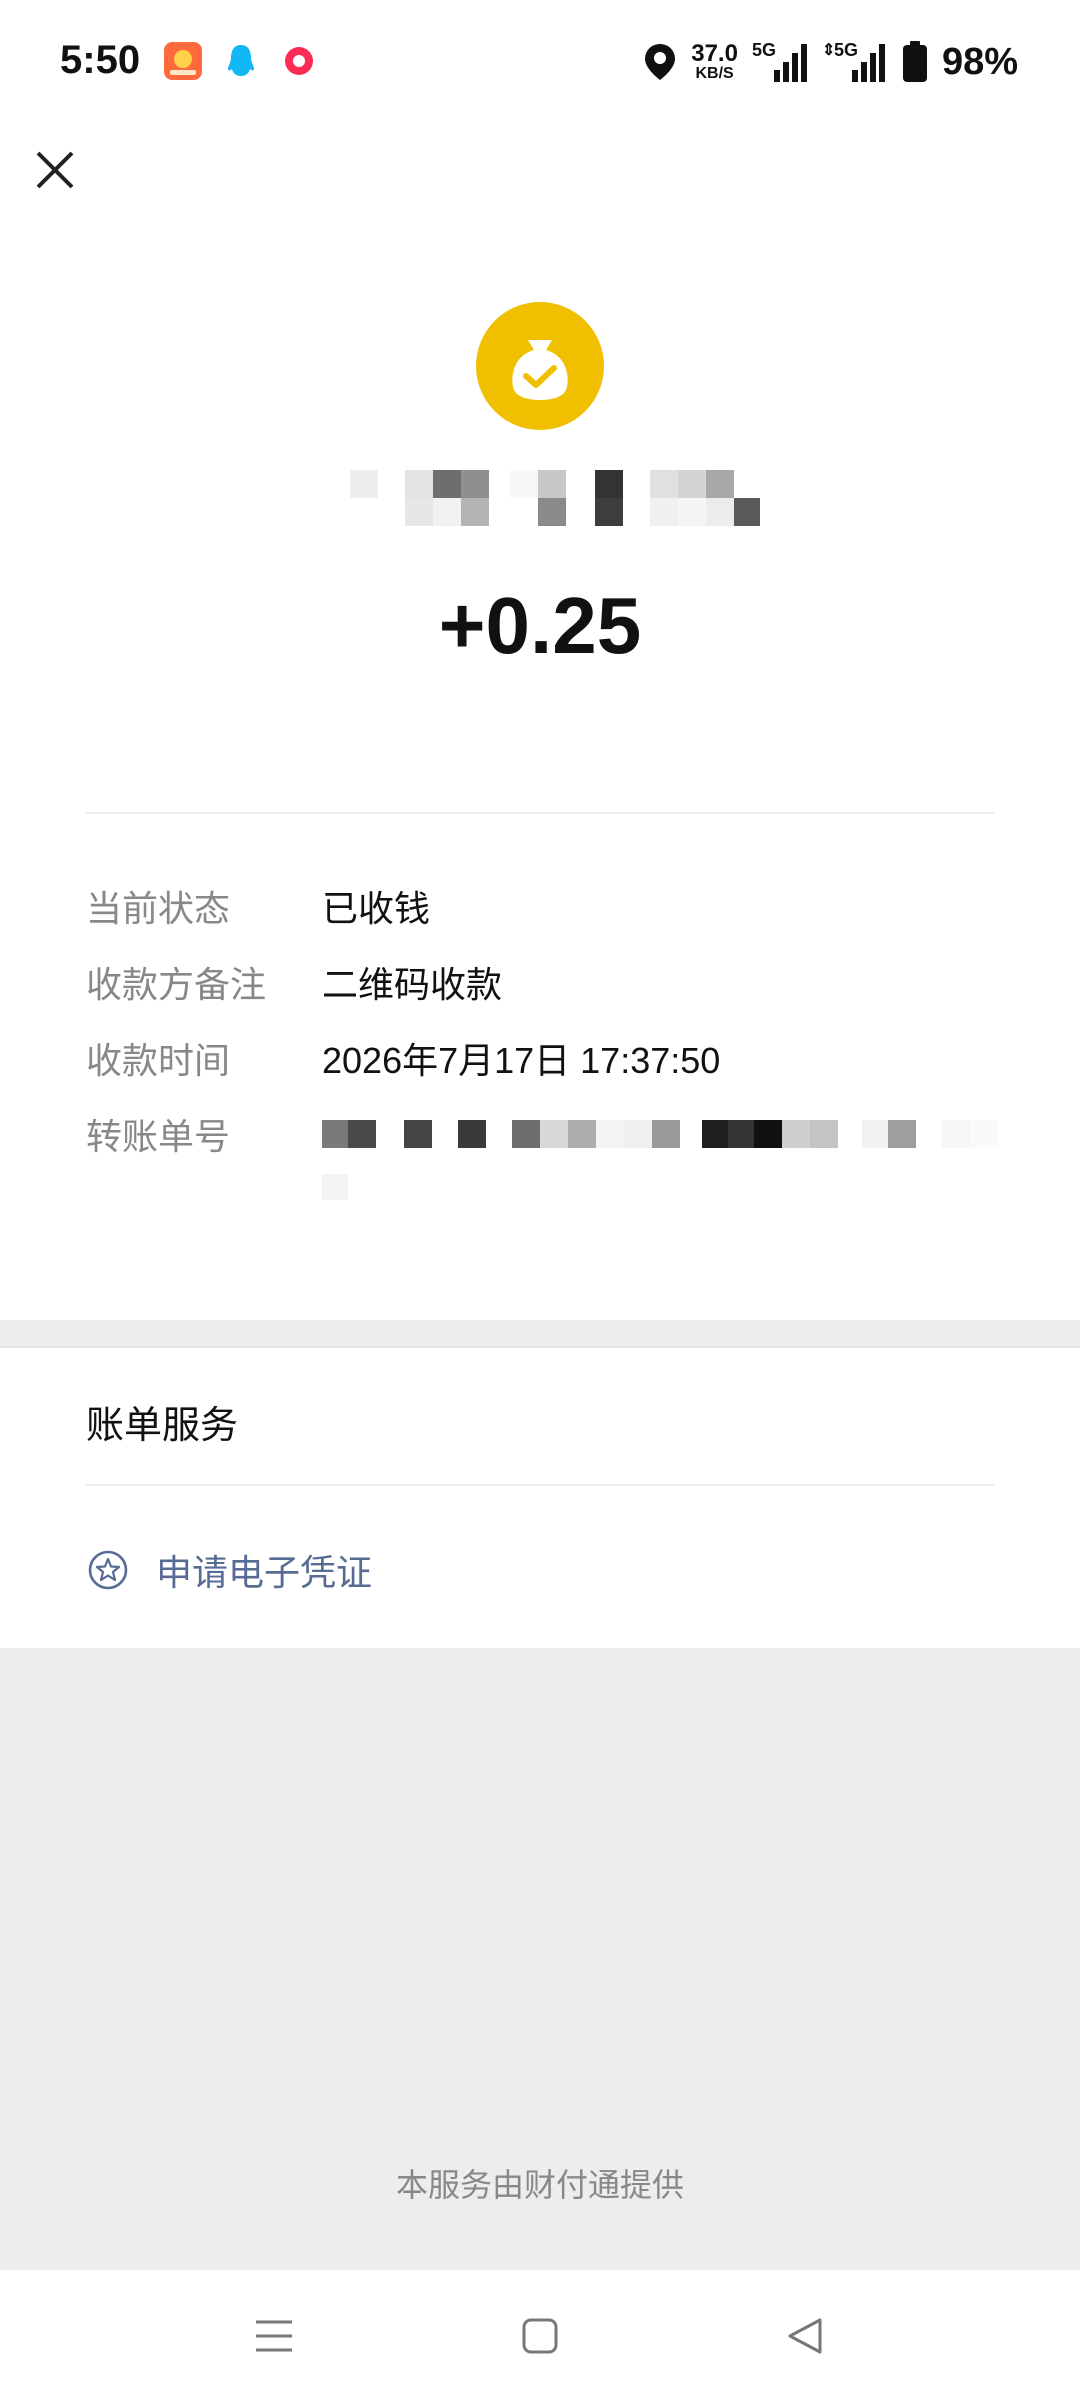 Image resolution: width=1080 pixels, height=2400 pixels. I want to click on money-bag-icon, so click(540, 366).